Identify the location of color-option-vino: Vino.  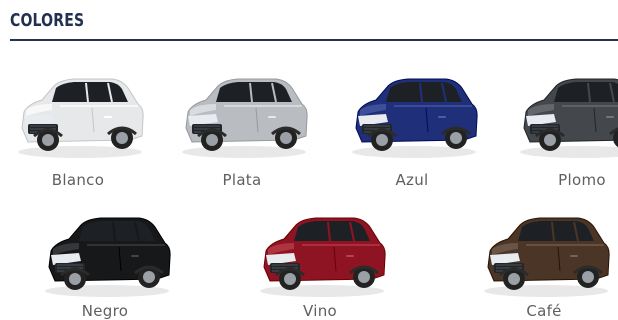
(320, 262).